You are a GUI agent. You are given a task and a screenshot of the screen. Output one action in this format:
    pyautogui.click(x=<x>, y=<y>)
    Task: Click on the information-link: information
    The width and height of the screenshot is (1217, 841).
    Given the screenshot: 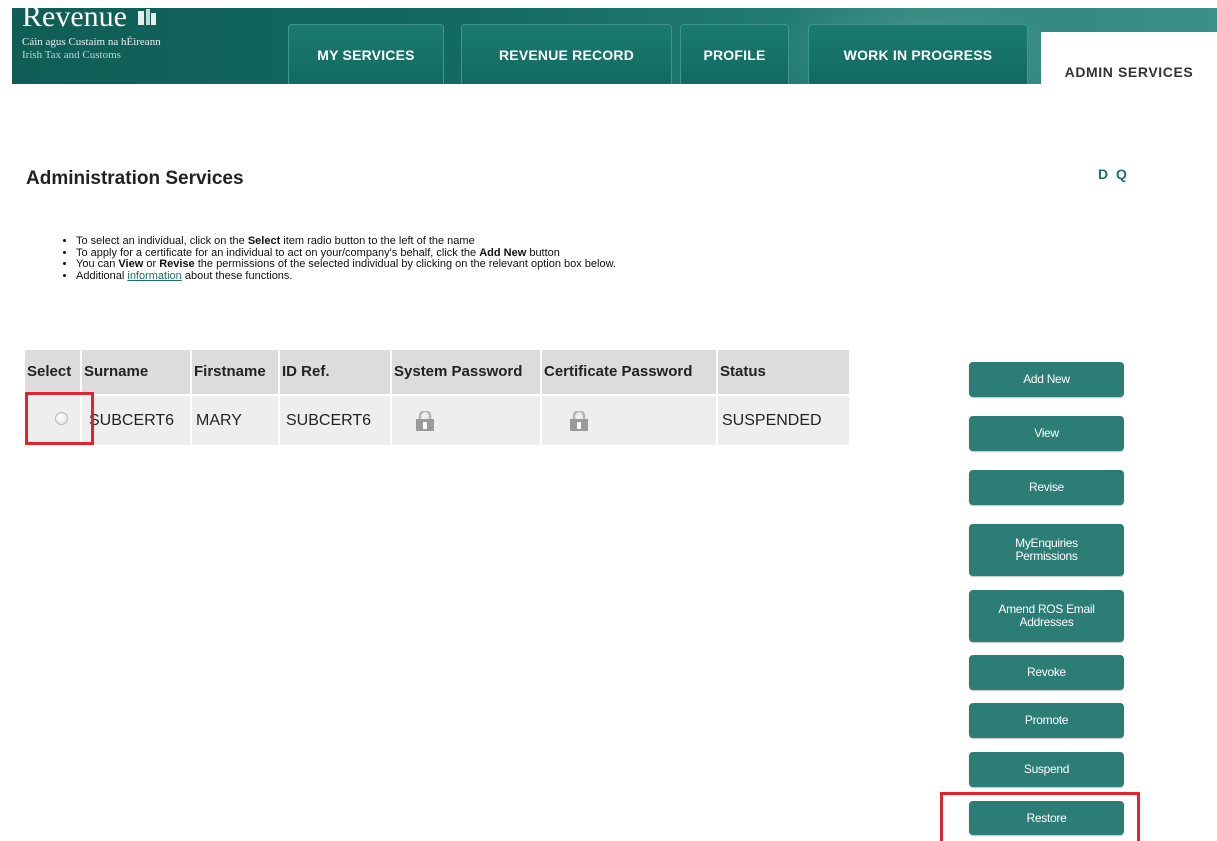 What is the action you would take?
    pyautogui.click(x=154, y=276)
    